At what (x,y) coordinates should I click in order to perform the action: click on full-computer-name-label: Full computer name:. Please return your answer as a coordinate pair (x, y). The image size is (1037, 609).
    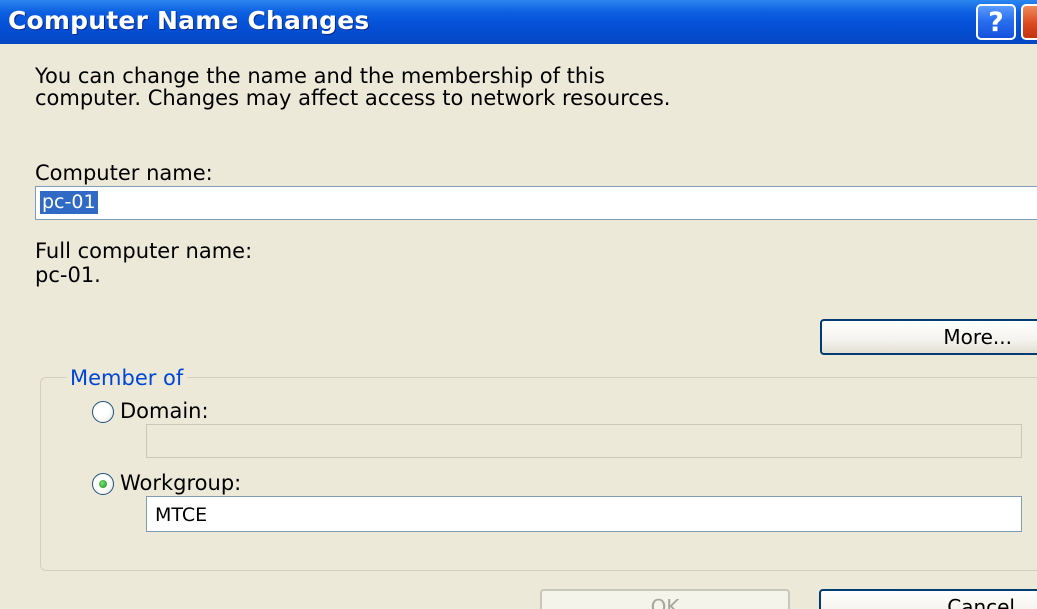
    Looking at the image, I should click on (144, 251).